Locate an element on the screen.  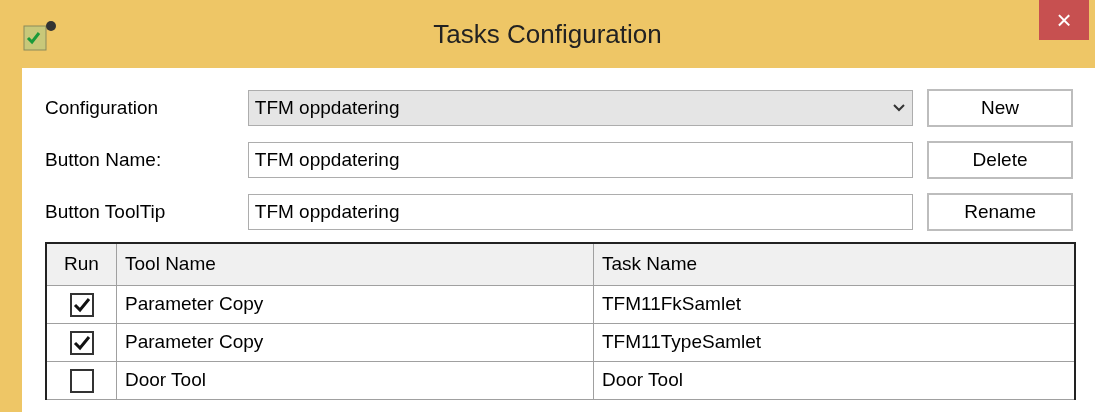
chevron-down-icon is located at coordinates (899, 108).